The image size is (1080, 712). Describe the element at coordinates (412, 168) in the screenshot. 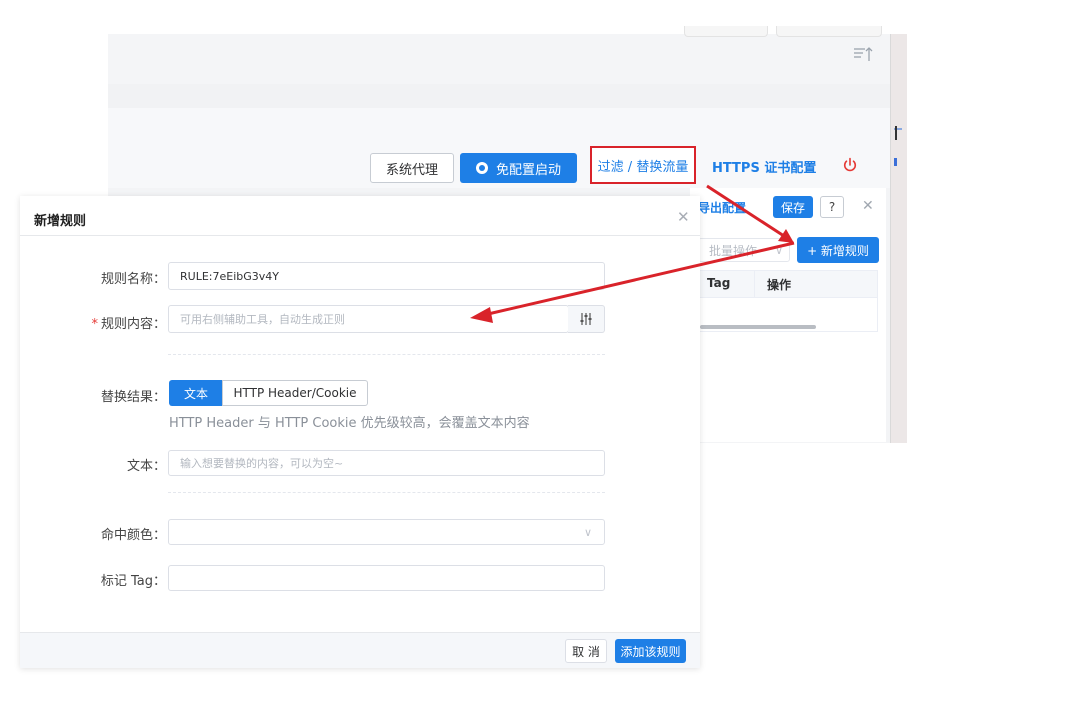

I see `system-proxy-button: 系统代理` at that location.